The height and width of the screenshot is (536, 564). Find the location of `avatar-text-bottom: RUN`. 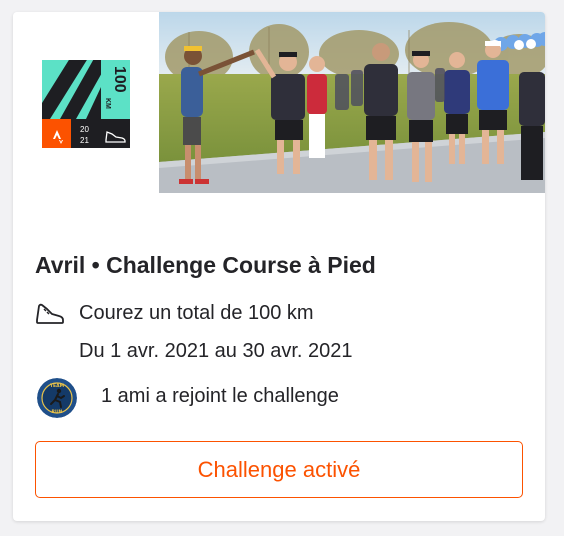

avatar-text-bottom: RUN is located at coordinates (57, 412).